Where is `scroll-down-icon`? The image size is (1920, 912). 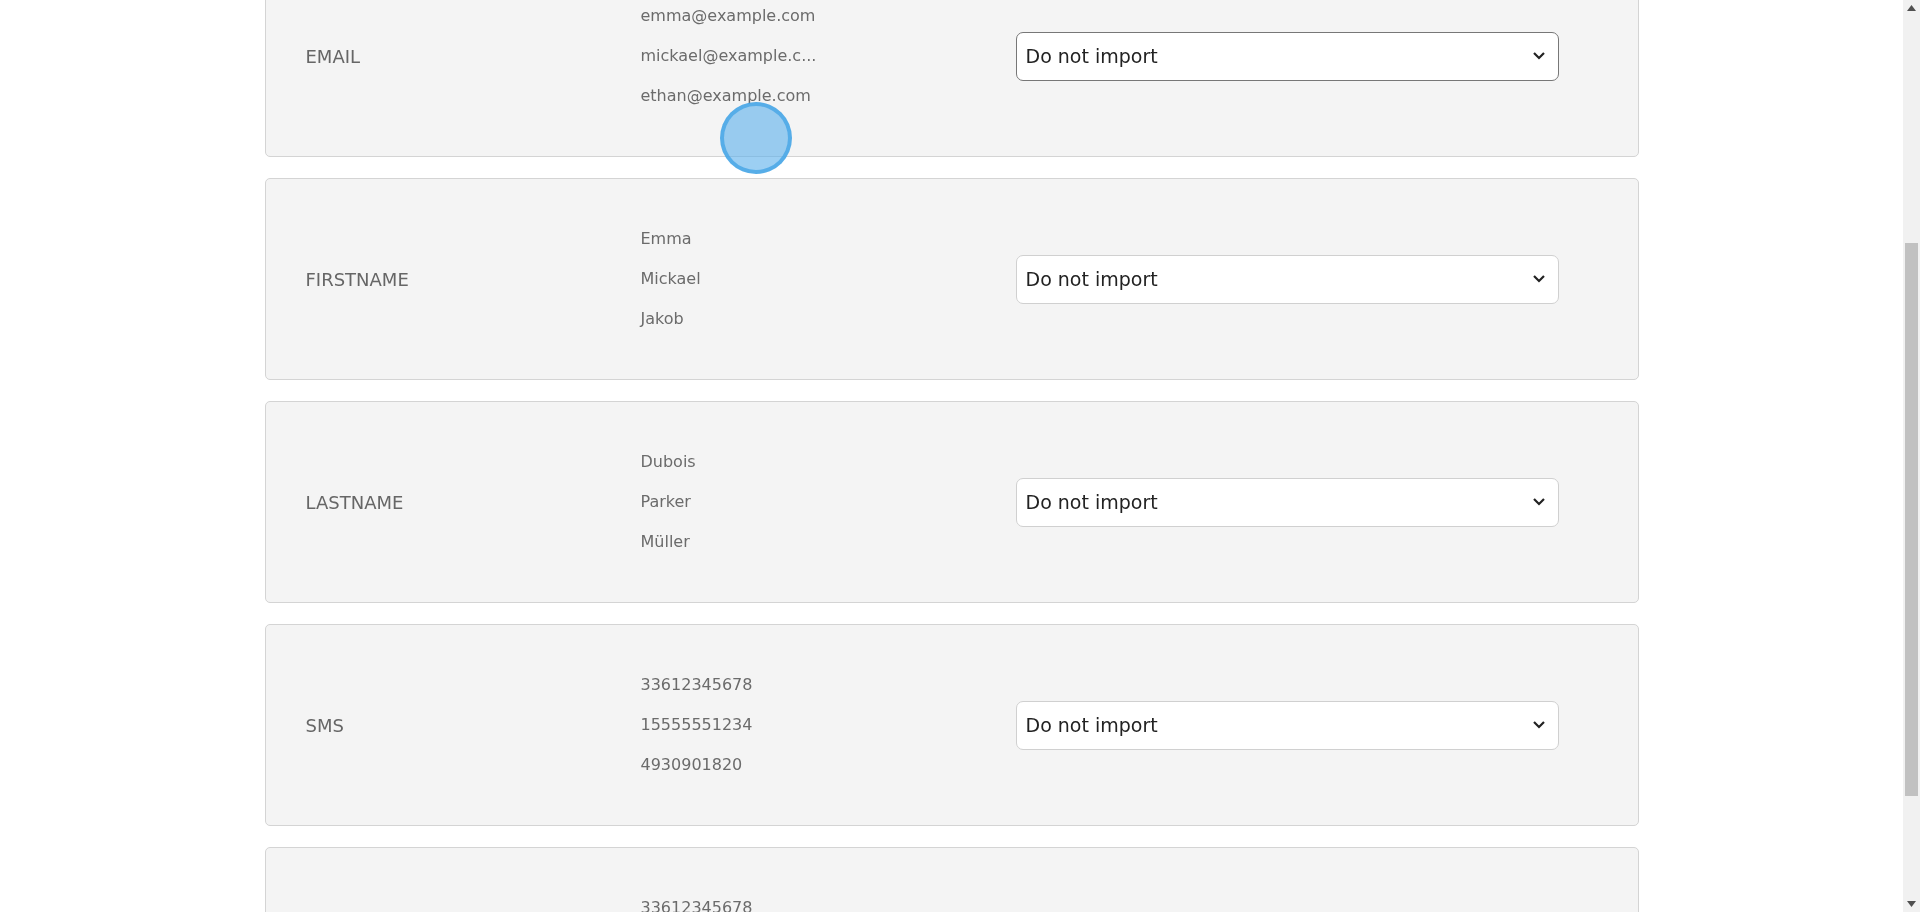
scroll-down-icon is located at coordinates (1911, 904).